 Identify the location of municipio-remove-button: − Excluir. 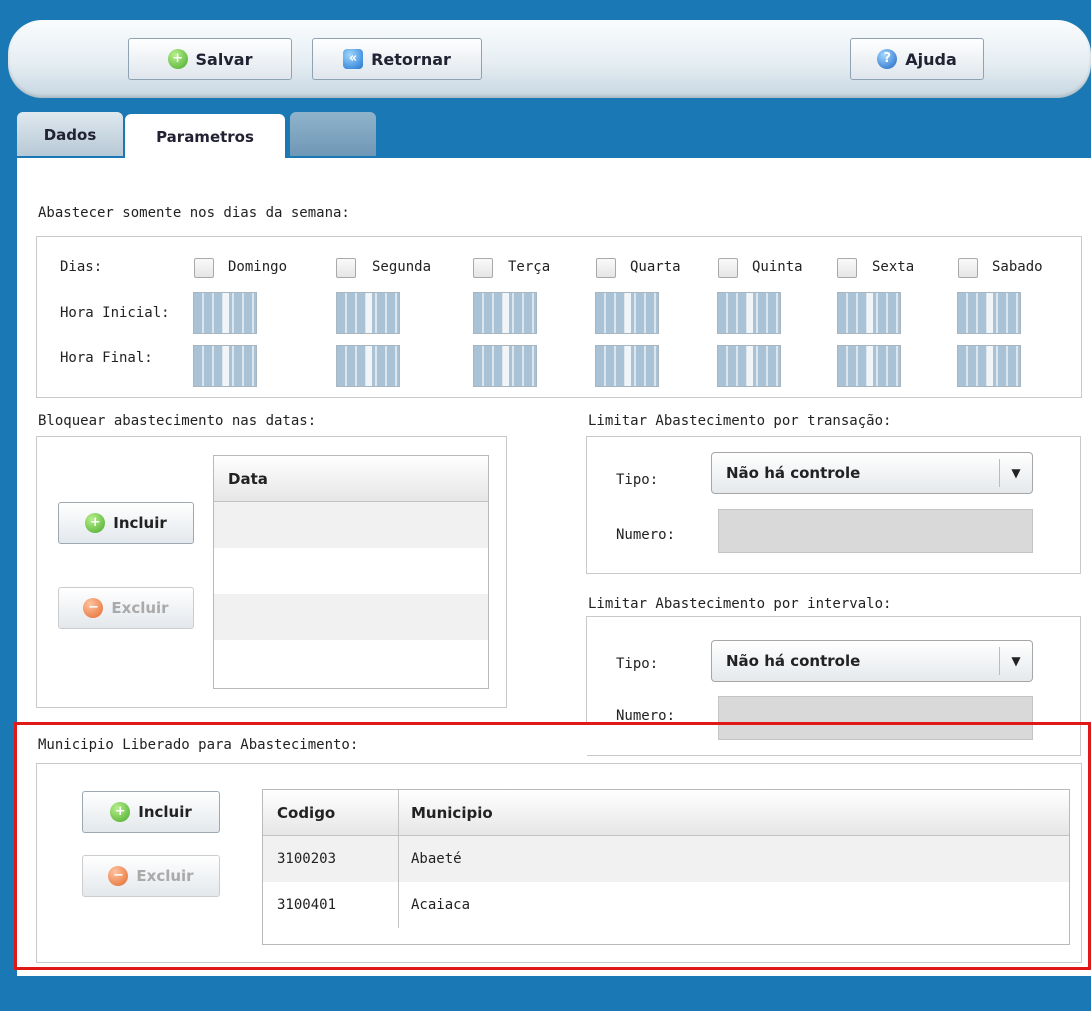
(151, 876).